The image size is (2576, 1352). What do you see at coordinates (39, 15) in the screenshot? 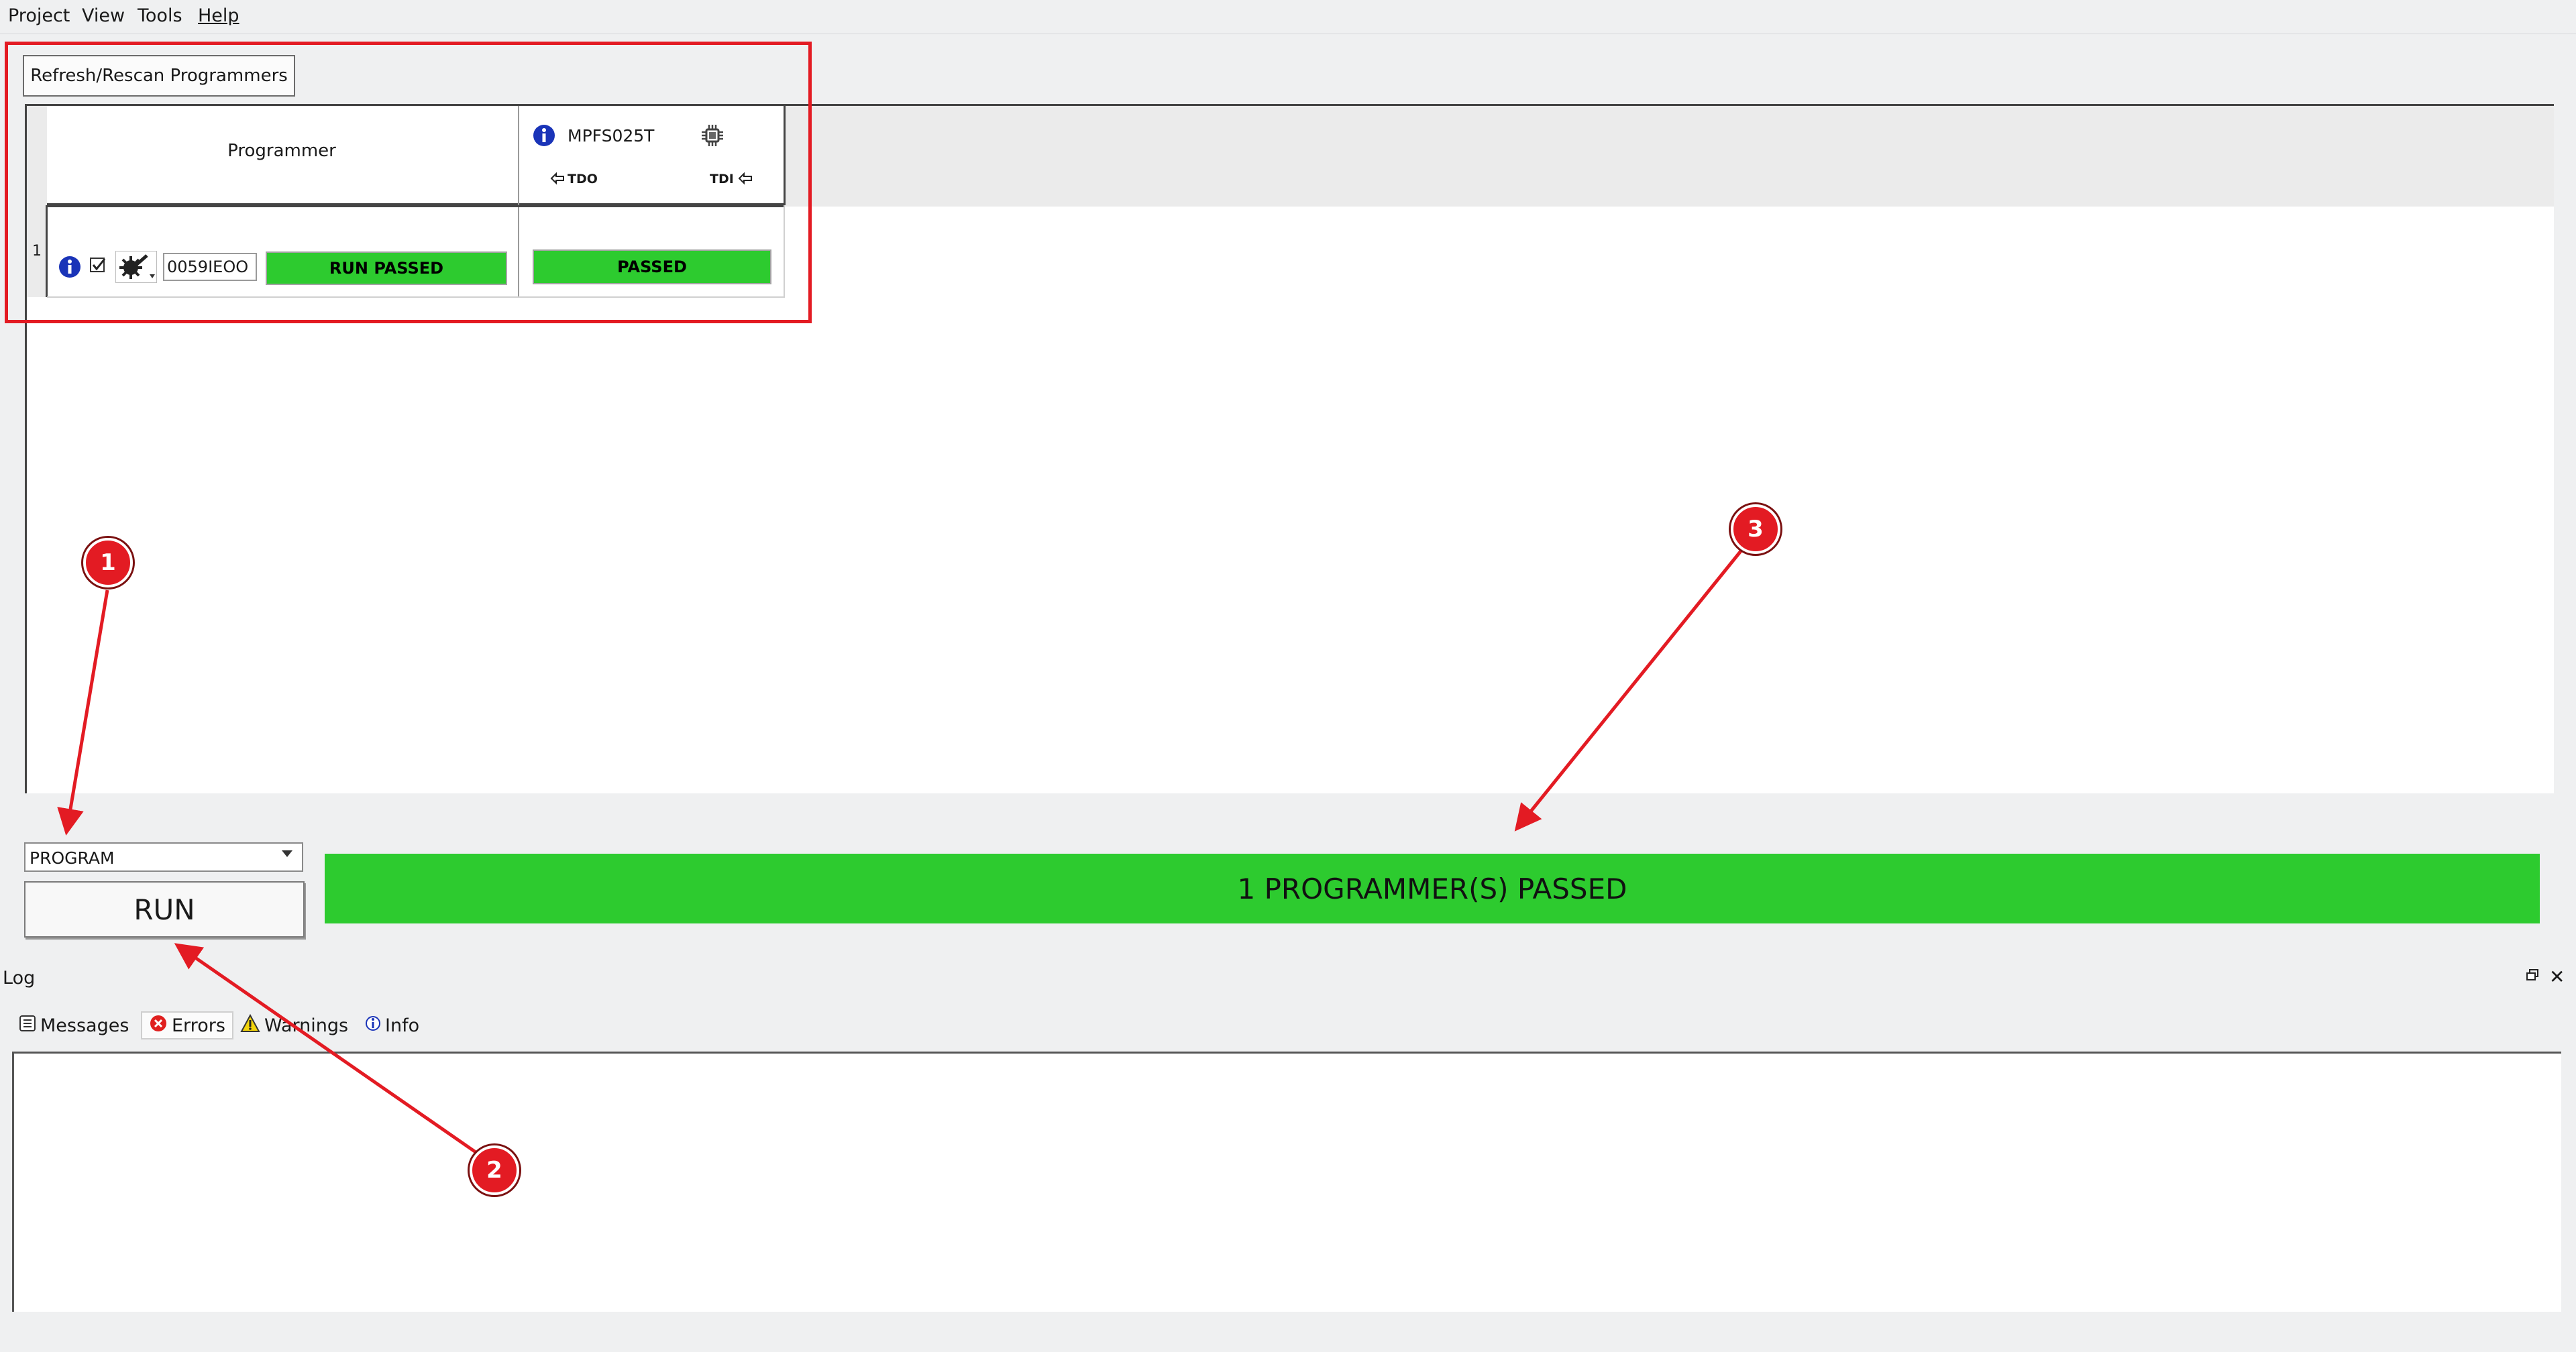
I see `menu-project: Project` at bounding box center [39, 15].